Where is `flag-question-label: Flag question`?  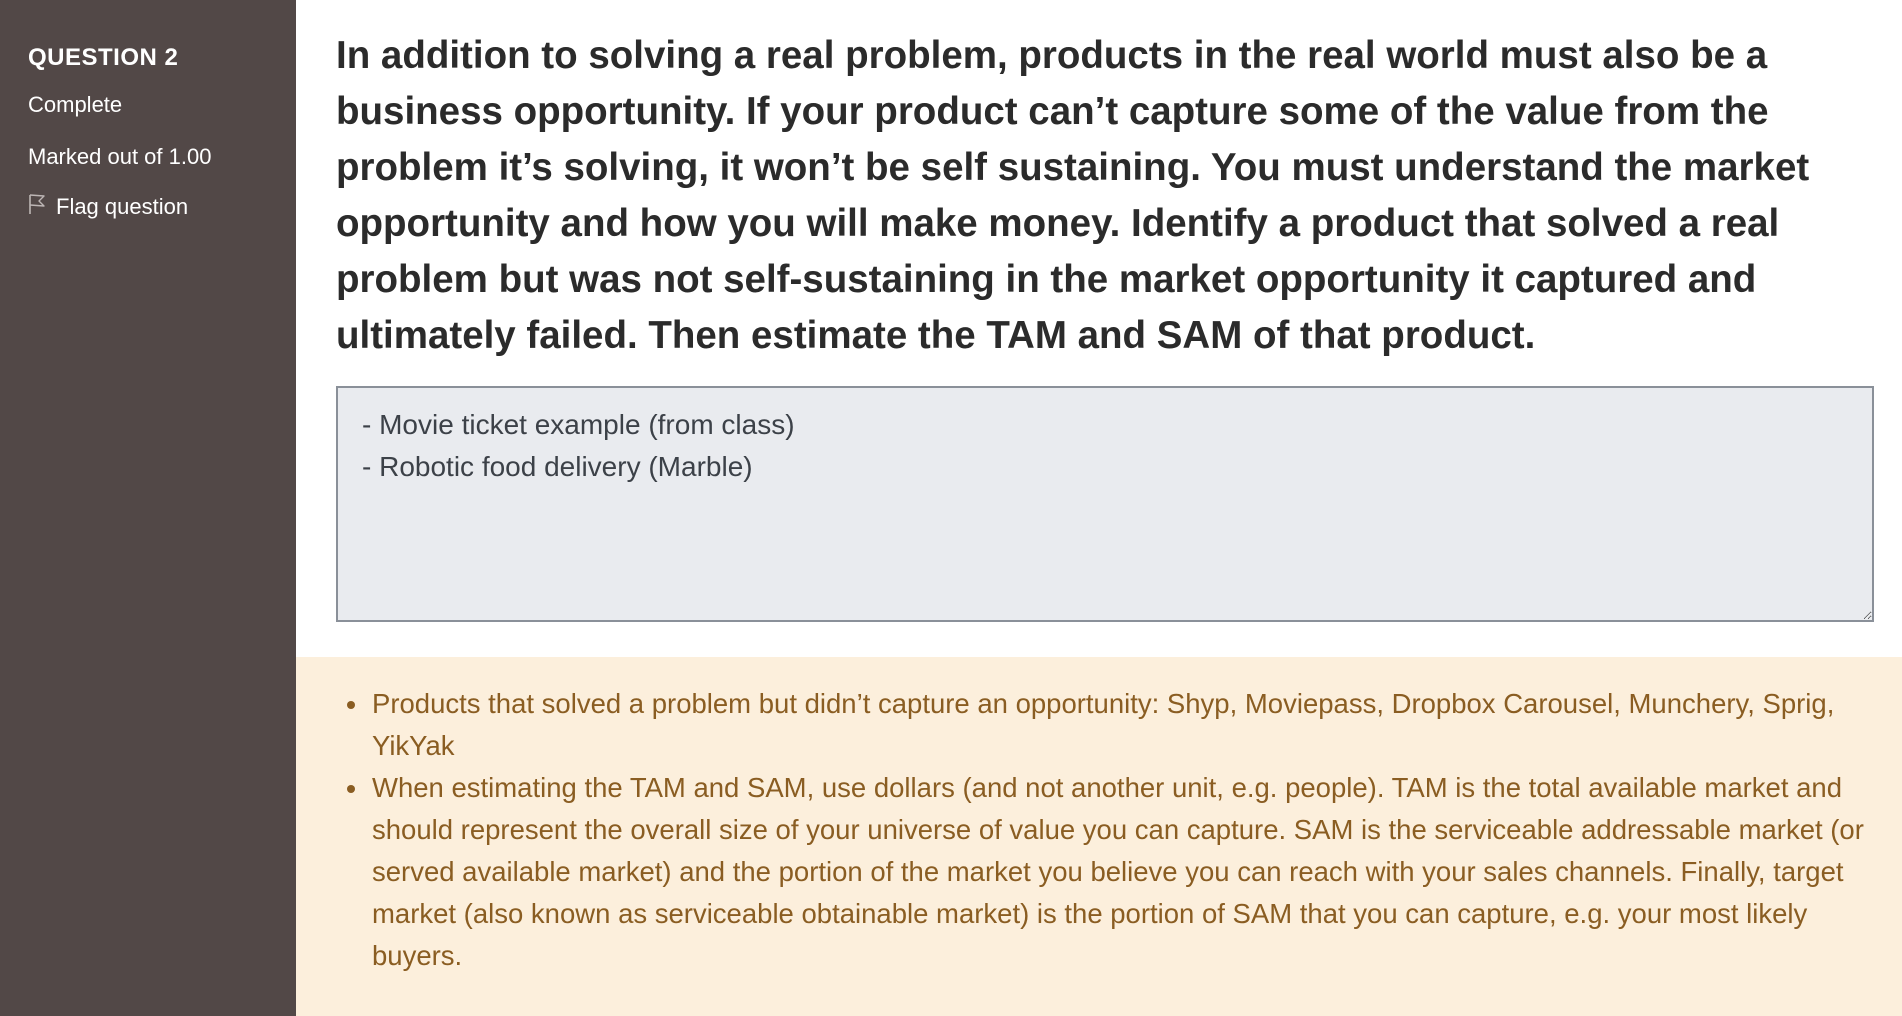 flag-question-label: Flag question is located at coordinates (122, 206).